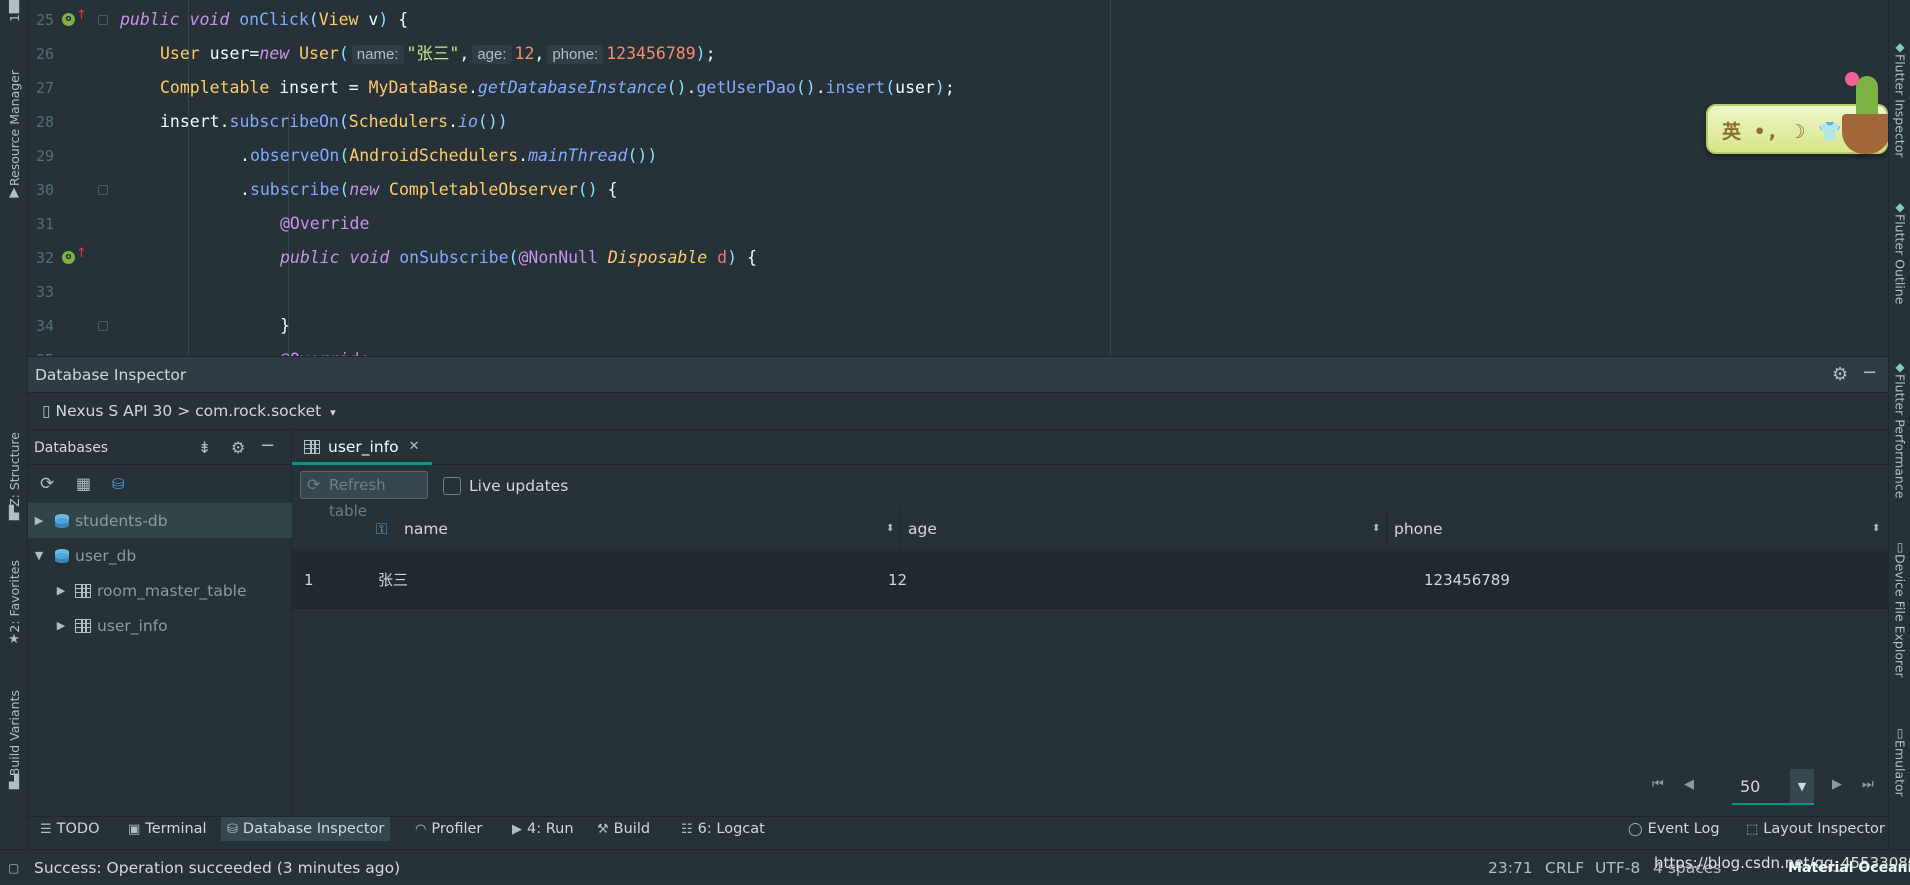 The image size is (1910, 885). Describe the element at coordinates (414, 446) in the screenshot. I see `close-icon: ✕` at that location.